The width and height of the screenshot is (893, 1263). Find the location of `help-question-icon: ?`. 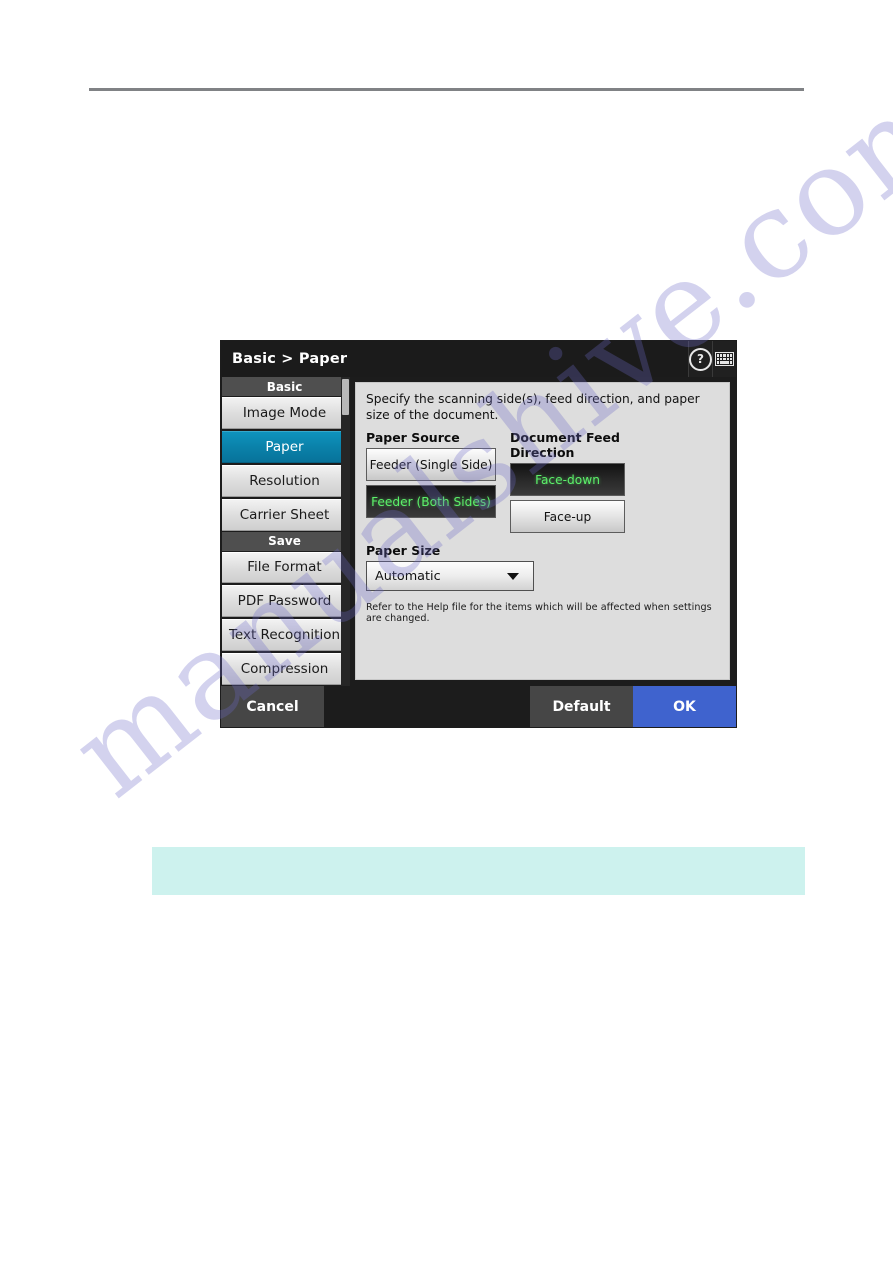

help-question-icon: ? is located at coordinates (700, 359).